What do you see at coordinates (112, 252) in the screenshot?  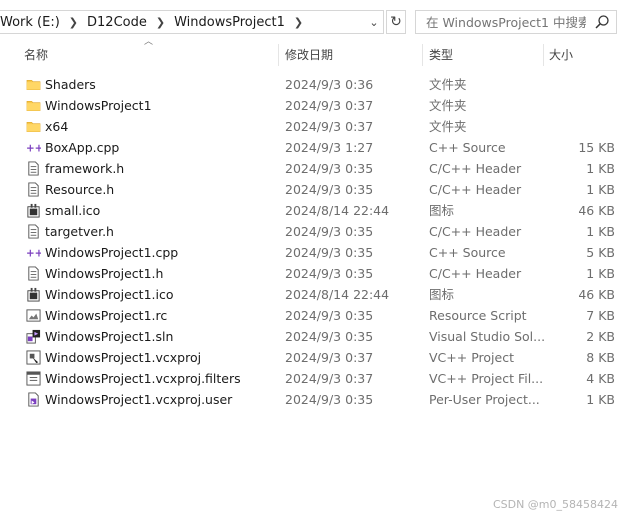 I see `file-name: WindowsProject1.cpp` at bounding box center [112, 252].